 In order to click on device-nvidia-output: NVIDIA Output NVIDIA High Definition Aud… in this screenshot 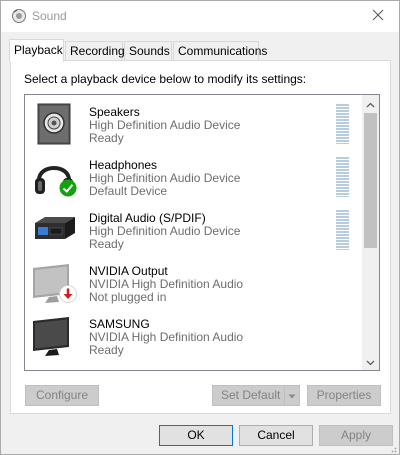, I will do `click(193, 283)`.